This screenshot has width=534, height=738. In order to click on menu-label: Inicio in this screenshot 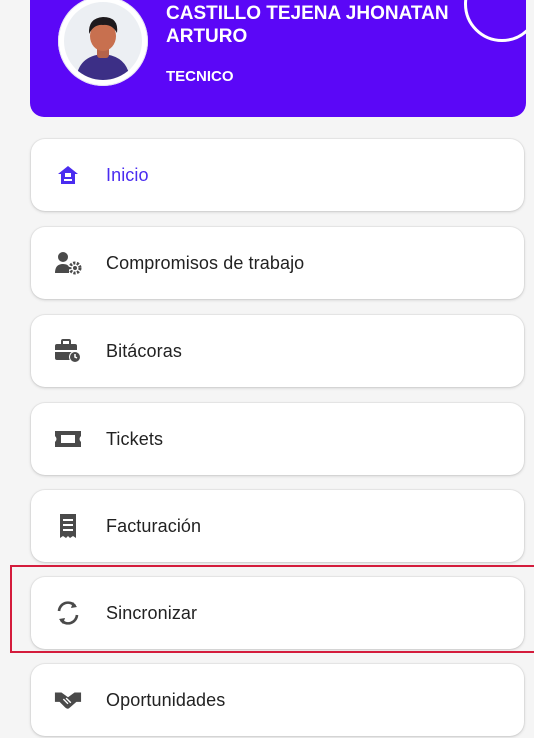, I will do `click(127, 174)`.